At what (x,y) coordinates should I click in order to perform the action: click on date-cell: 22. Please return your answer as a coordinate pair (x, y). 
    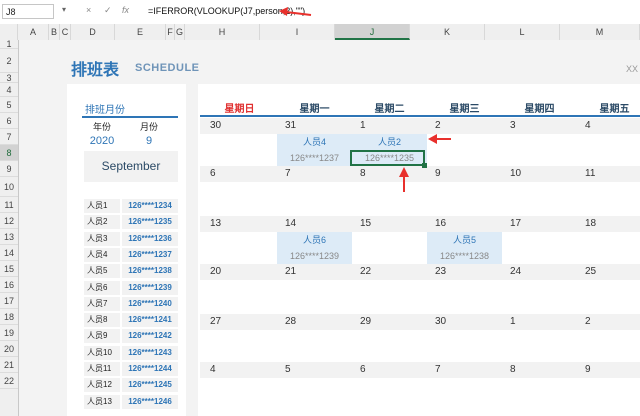
    Looking at the image, I should click on (365, 271).